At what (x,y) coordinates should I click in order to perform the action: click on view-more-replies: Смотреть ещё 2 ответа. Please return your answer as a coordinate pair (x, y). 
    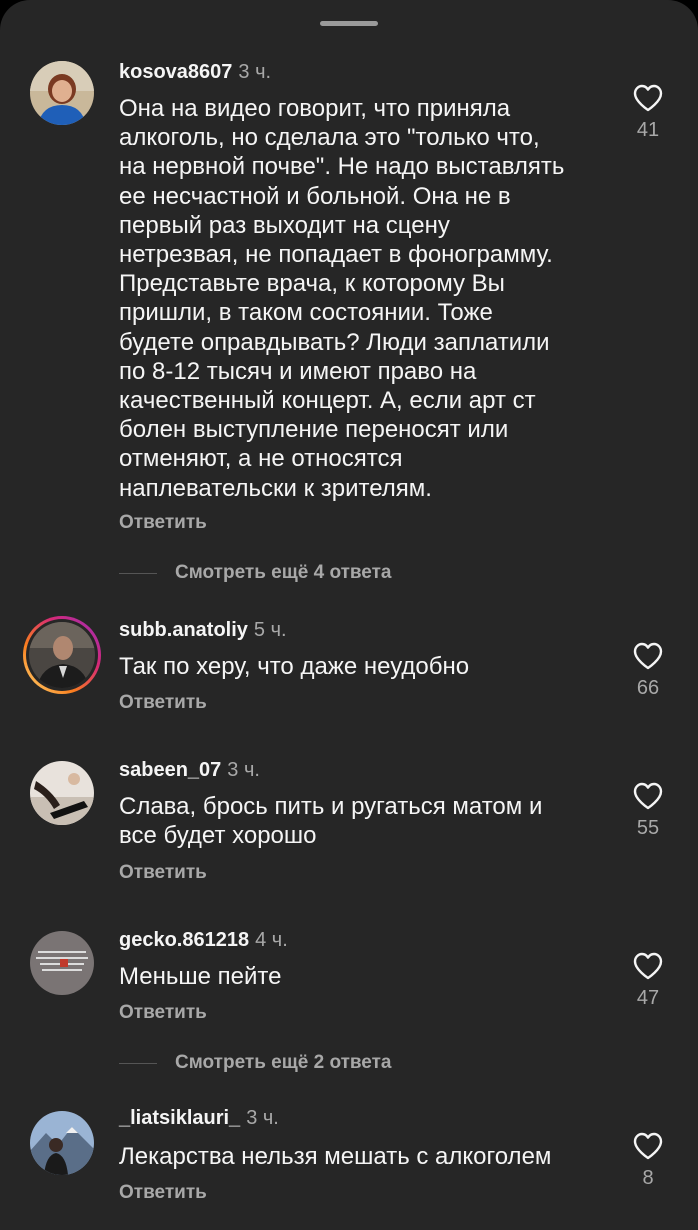
    Looking at the image, I should click on (255, 1063).